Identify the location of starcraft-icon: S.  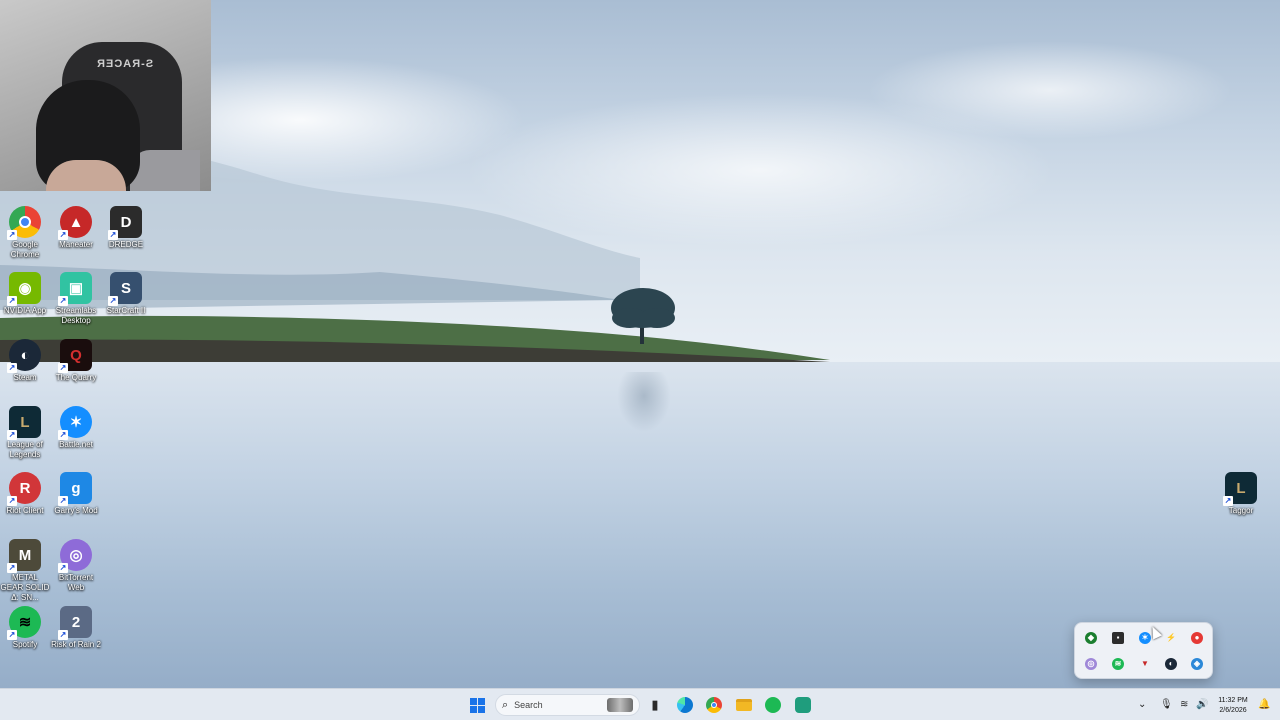
(125, 289).